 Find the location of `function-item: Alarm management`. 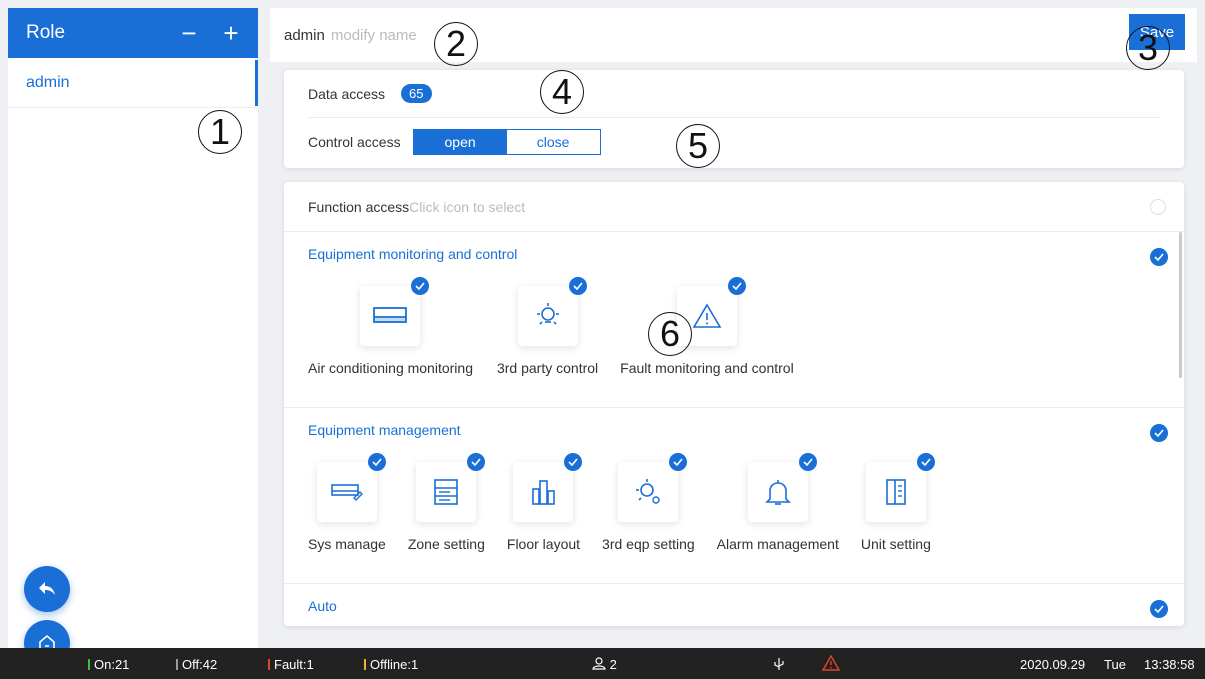

function-item: Alarm management is located at coordinates (777, 502).